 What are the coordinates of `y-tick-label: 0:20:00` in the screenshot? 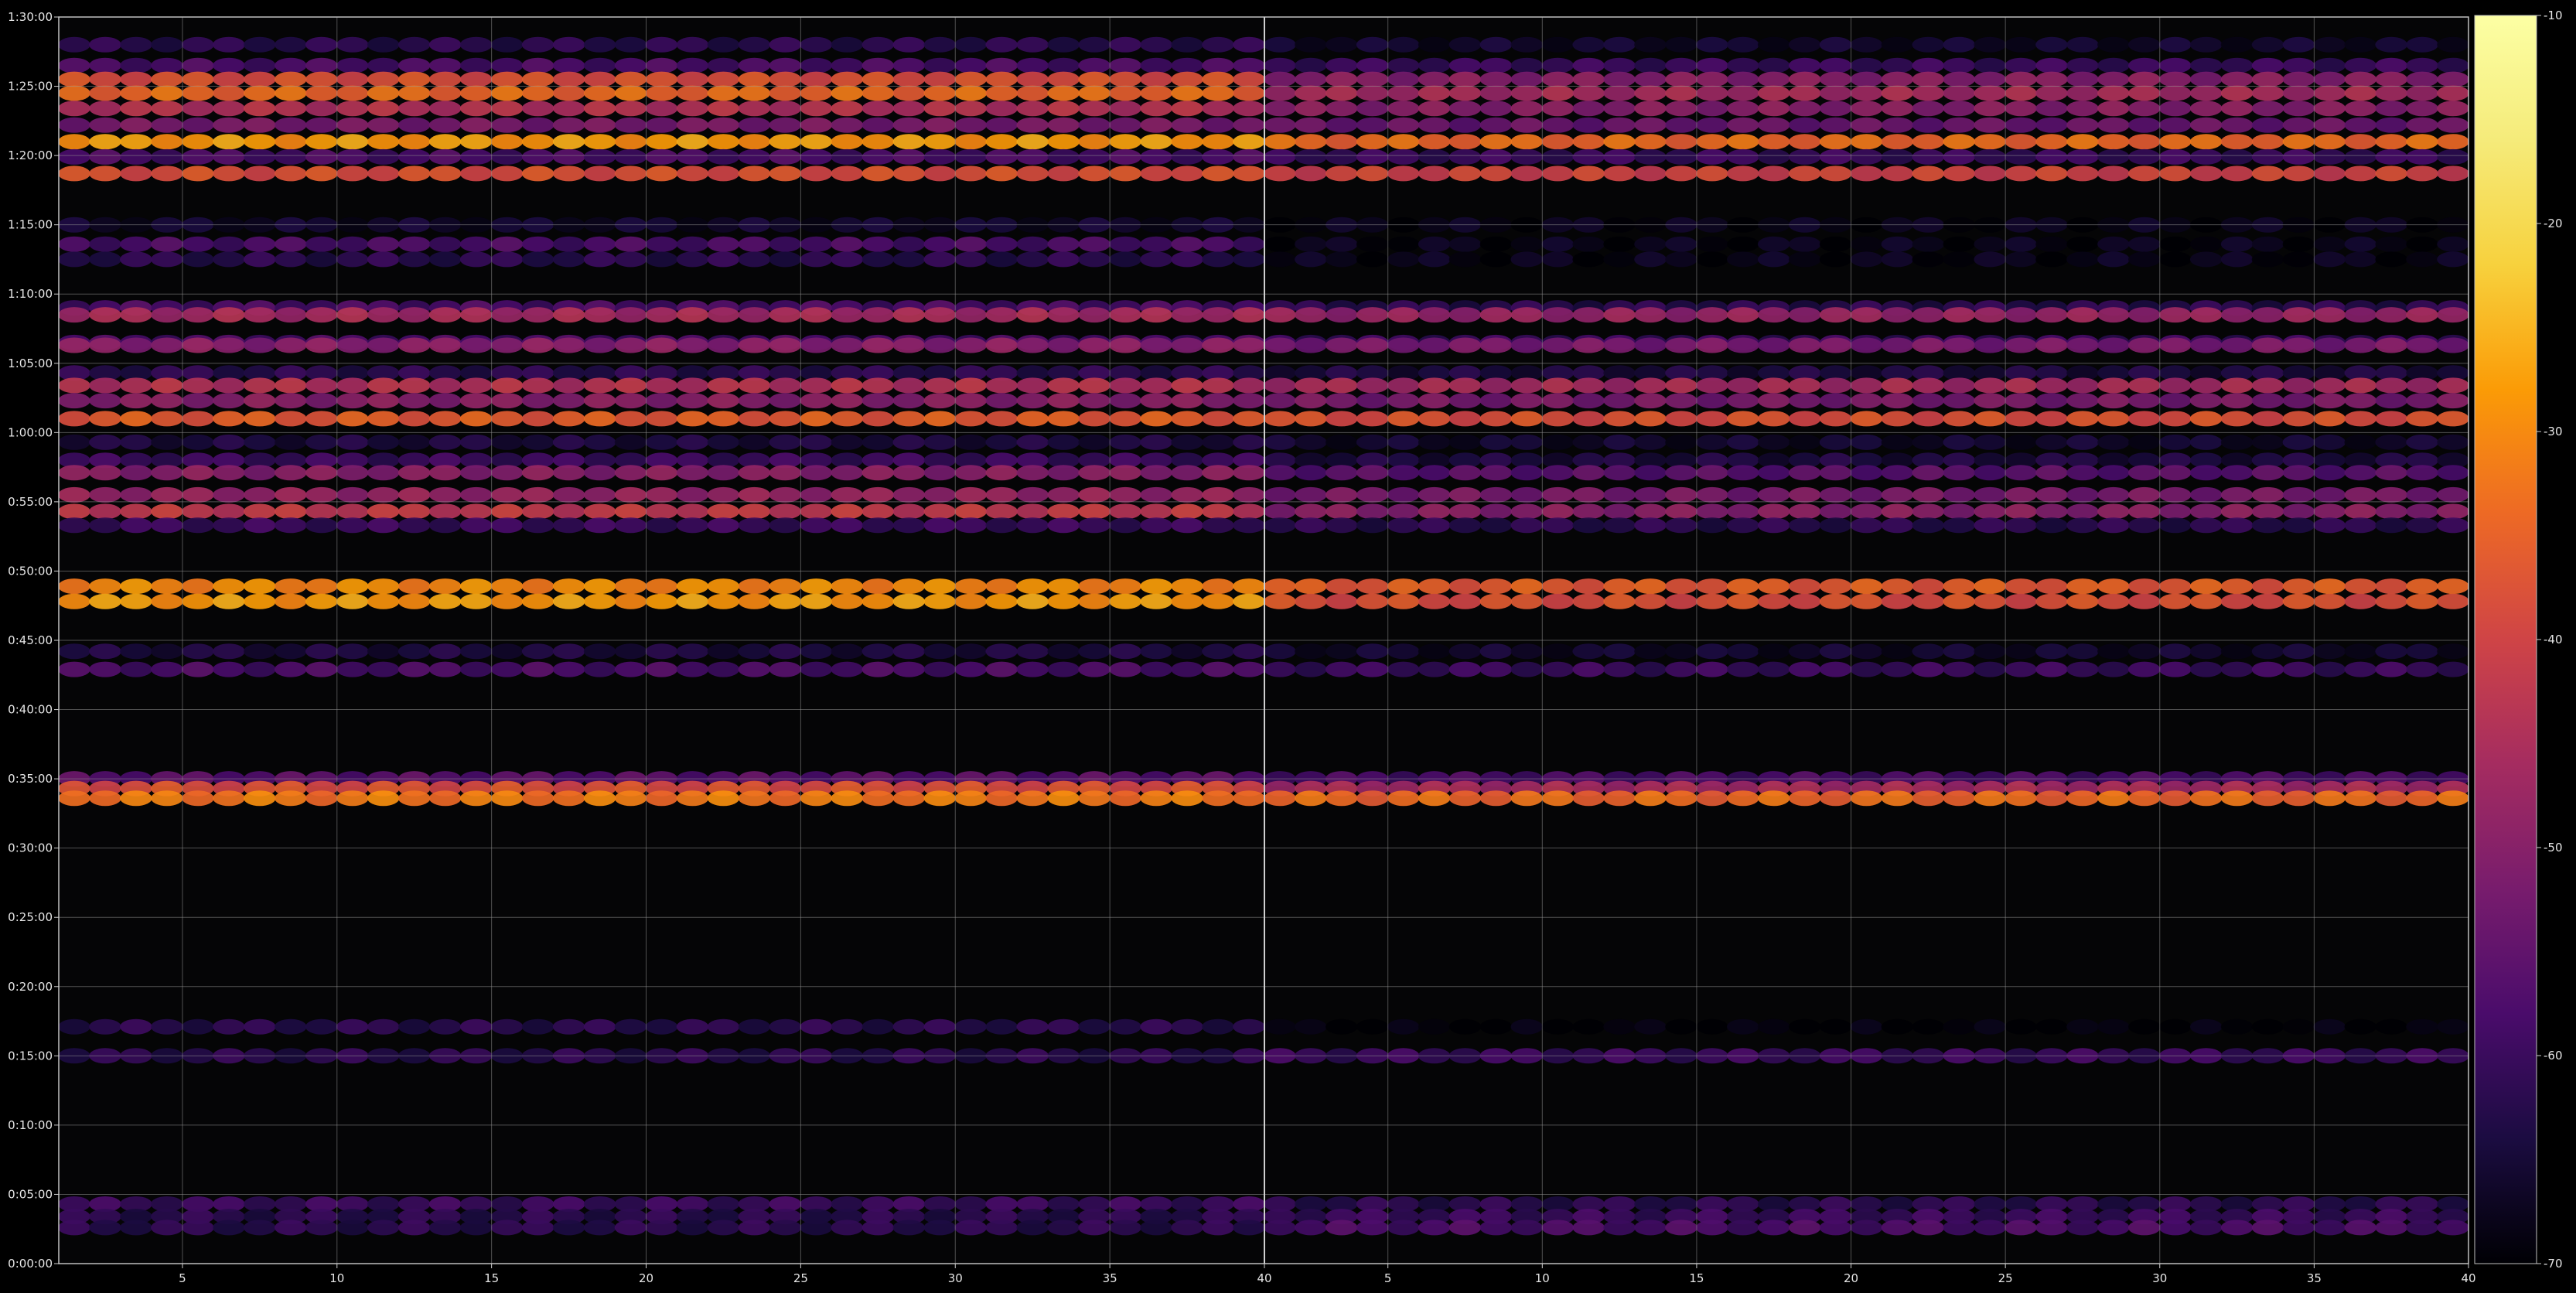 It's located at (31, 987).